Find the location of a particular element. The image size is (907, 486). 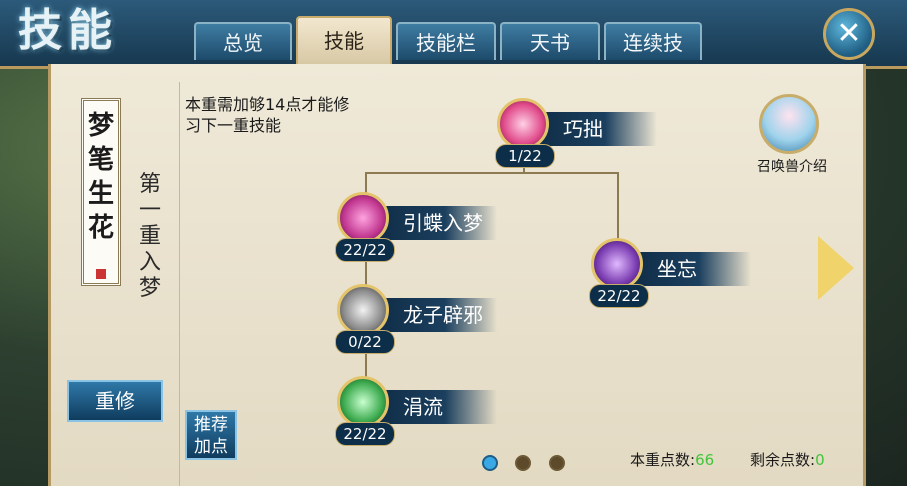

scroll-title: 梦笔生花 is located at coordinates (100, 177).